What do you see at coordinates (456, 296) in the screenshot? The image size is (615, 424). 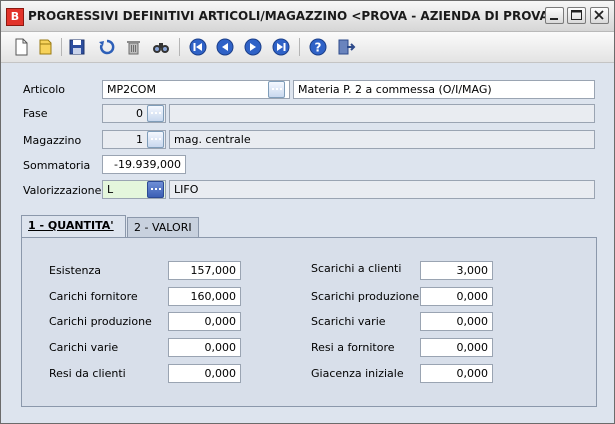 I see `scarichi-produzione-field: 0,000` at bounding box center [456, 296].